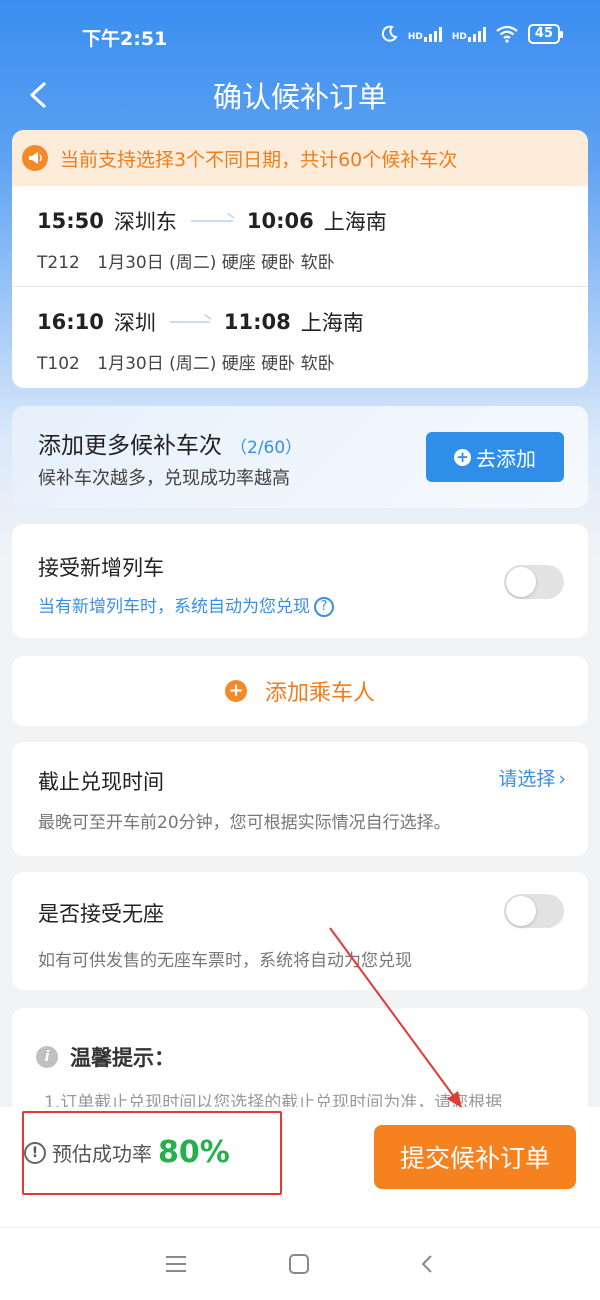 Image resolution: width=600 pixels, height=1300 pixels. I want to click on status-bar: 下午2:51 HD HD 45, so click(300, 35).